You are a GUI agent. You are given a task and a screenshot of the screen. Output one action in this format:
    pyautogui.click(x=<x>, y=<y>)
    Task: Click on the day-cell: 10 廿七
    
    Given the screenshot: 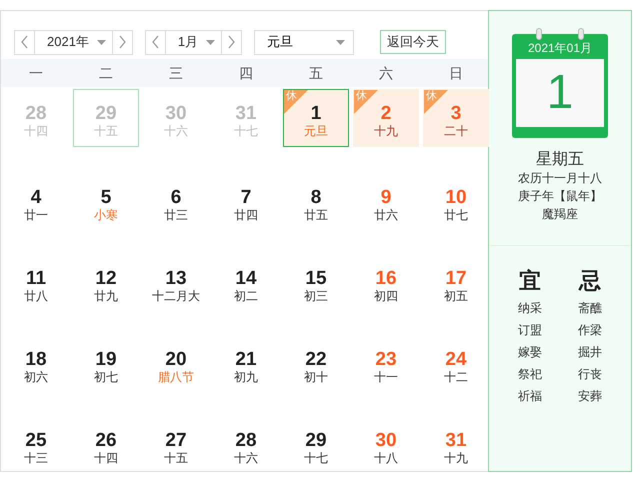 What is the action you would take?
    pyautogui.click(x=456, y=188)
    